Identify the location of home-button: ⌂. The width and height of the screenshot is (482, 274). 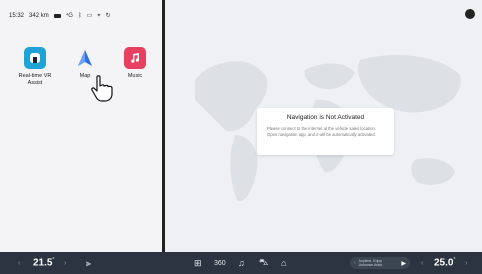
(283, 263).